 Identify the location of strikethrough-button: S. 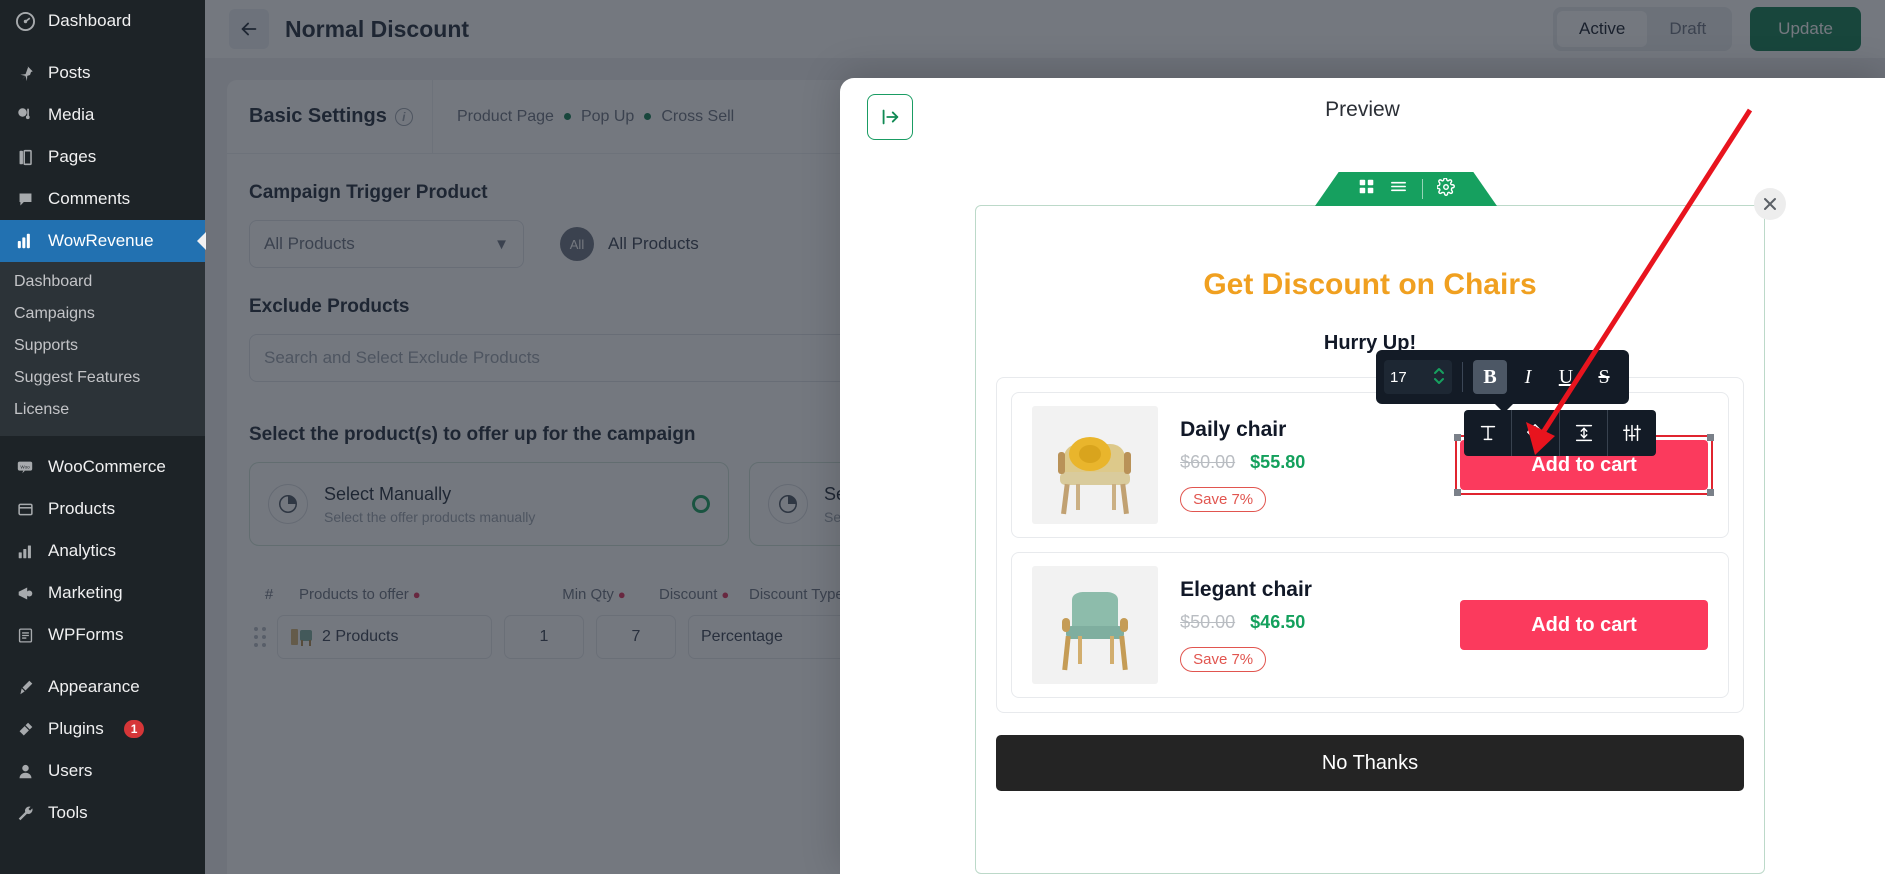
(1604, 377).